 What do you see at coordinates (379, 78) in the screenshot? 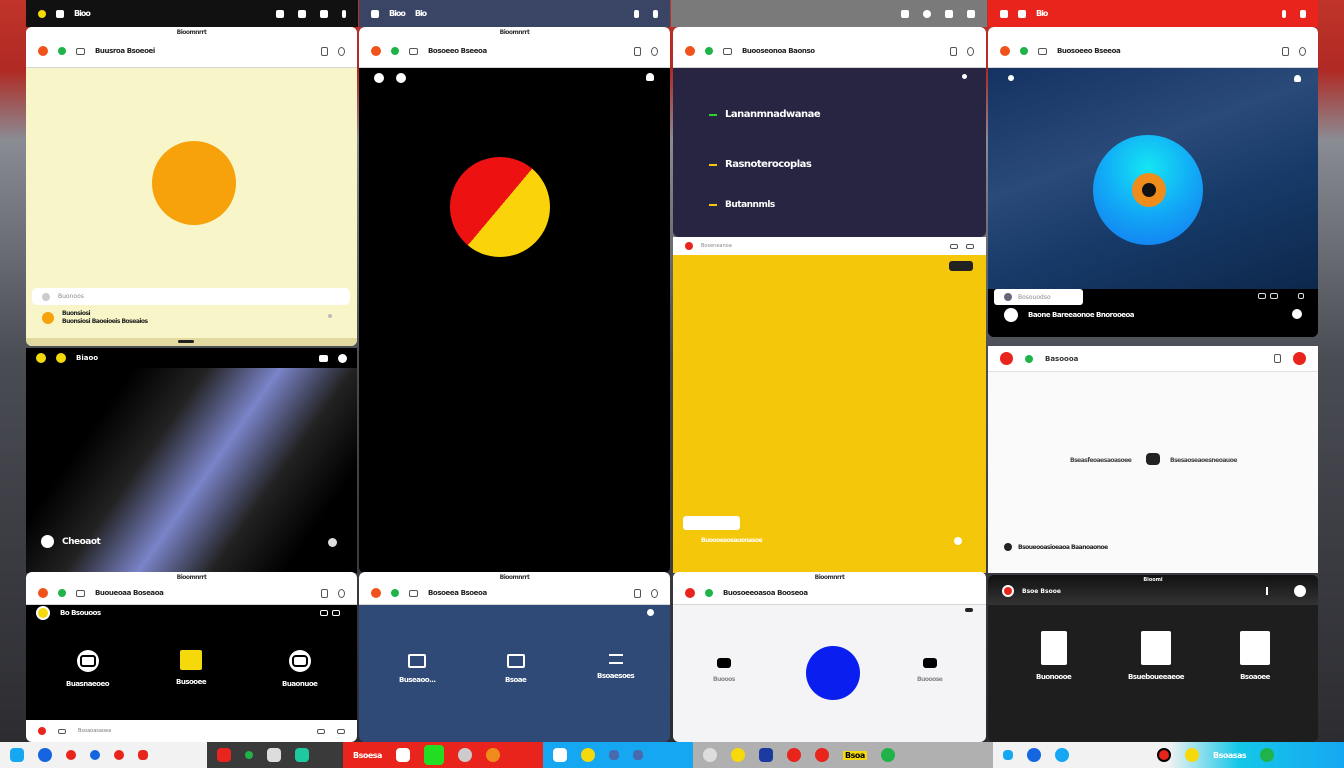
I see `toggle-dot` at bounding box center [379, 78].